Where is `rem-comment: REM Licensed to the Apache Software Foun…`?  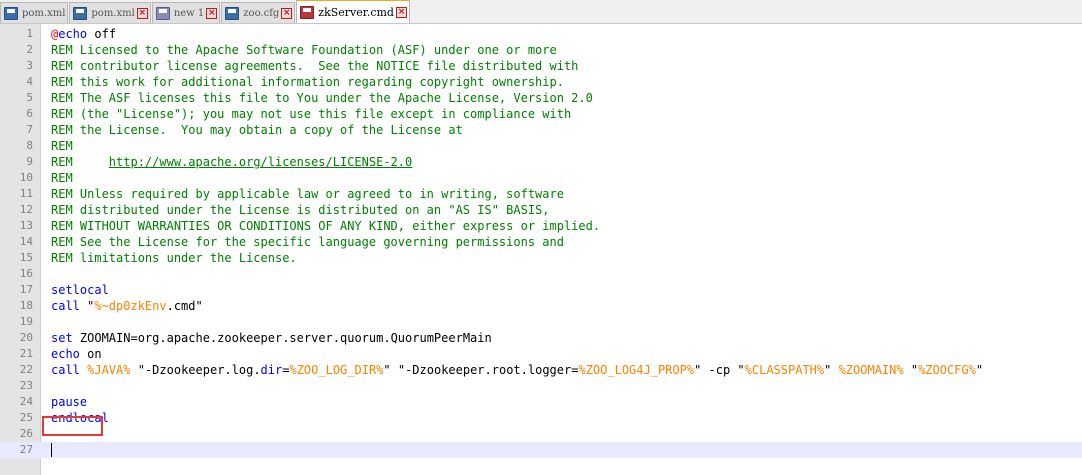
rem-comment: REM Licensed to the Apache Software Foun… is located at coordinates (304, 50).